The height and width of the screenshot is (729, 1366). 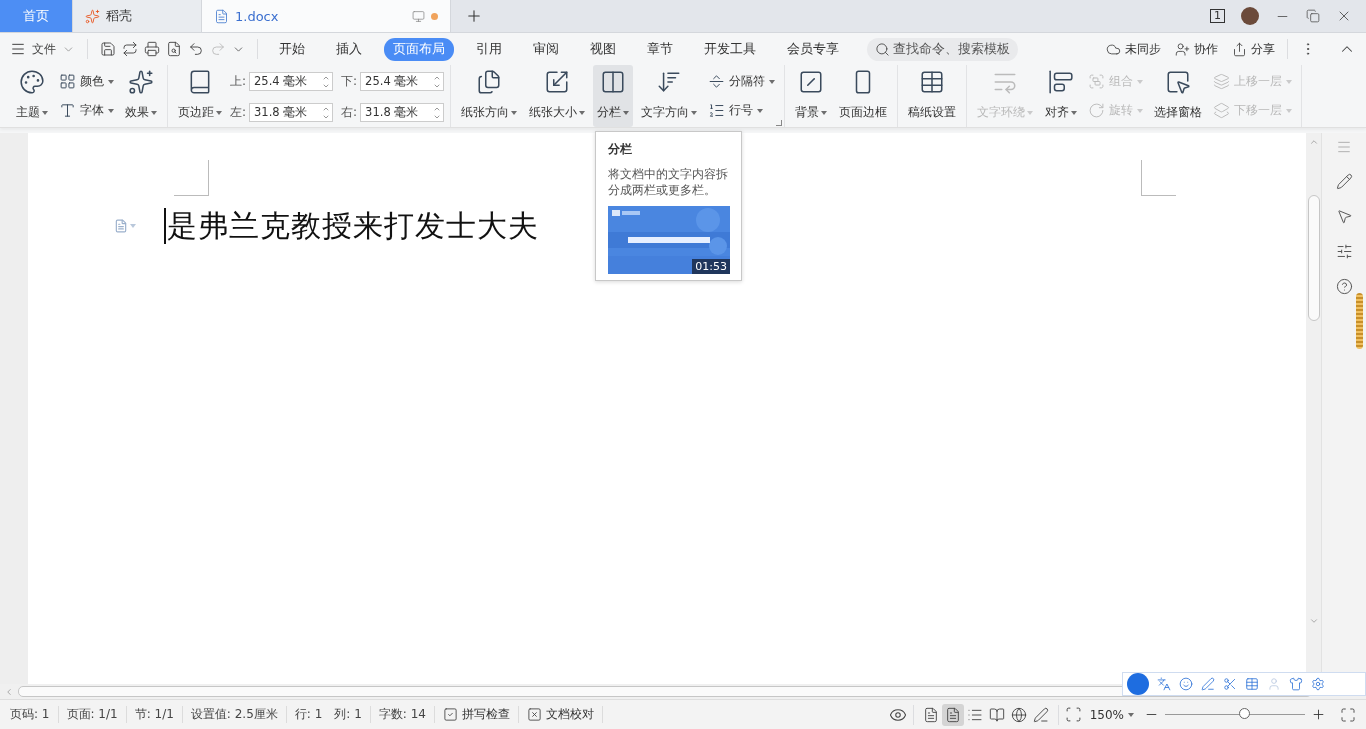 What do you see at coordinates (86, 81) in the screenshot?
I see `ribbon-button: 颜色` at bounding box center [86, 81].